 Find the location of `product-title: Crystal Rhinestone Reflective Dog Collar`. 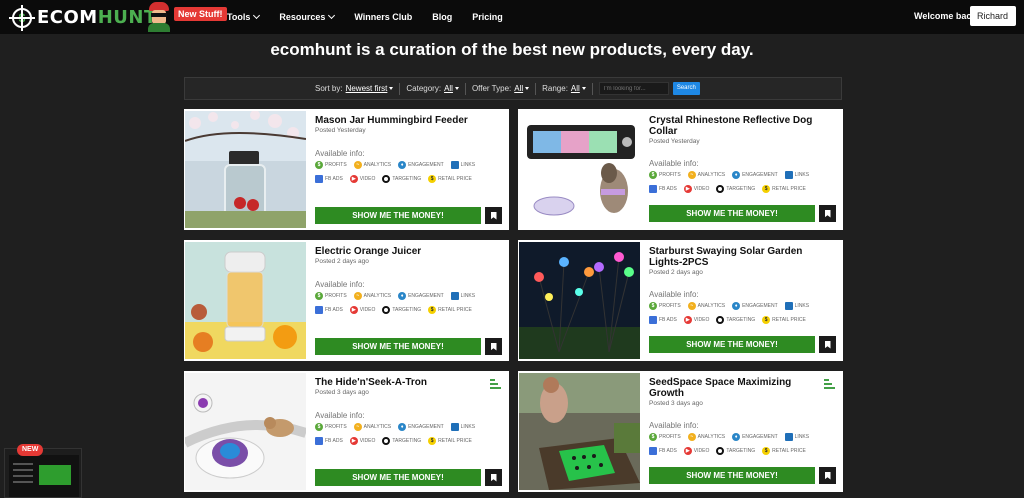

product-title: Crystal Rhinestone Reflective Dog Collar is located at coordinates (734, 126).